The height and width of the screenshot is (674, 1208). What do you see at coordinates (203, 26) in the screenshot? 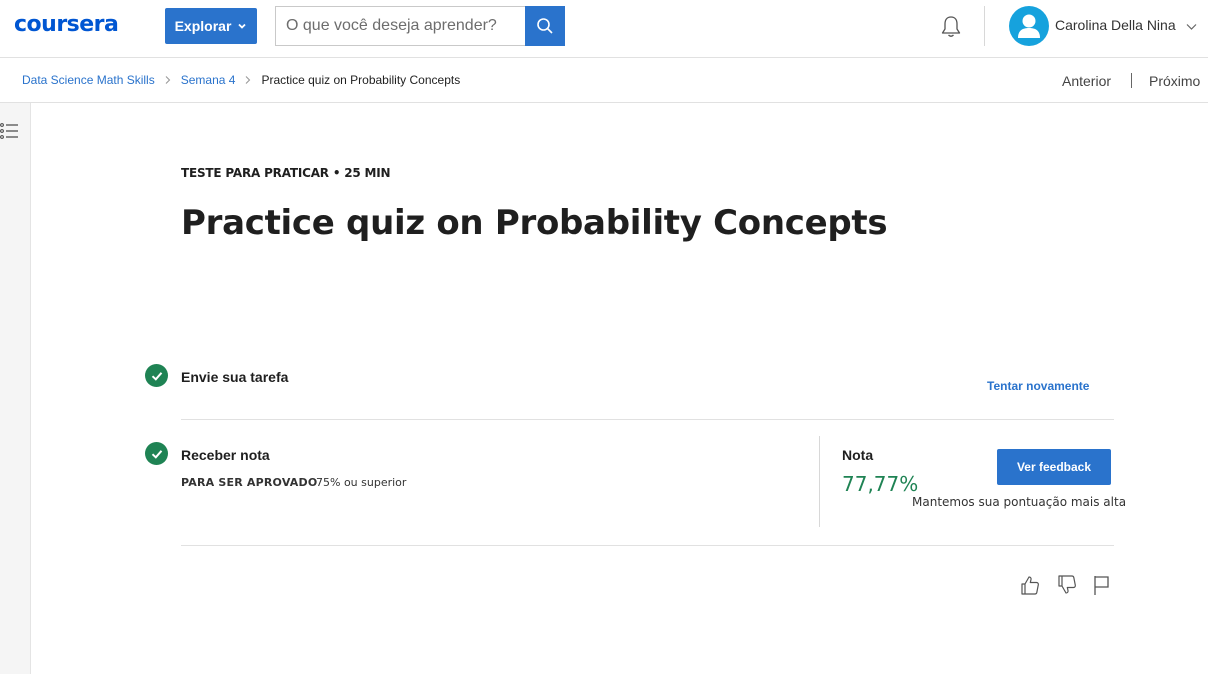
I see `explore-label: Explorar` at bounding box center [203, 26].